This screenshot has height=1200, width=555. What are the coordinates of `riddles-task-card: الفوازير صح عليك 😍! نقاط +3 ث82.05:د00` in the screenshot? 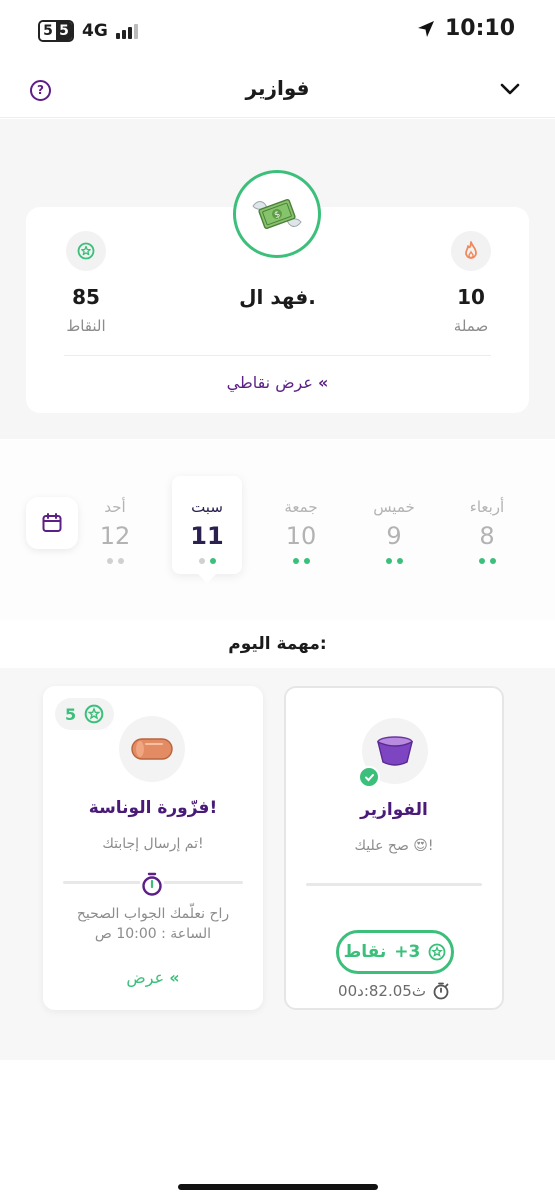 It's located at (394, 848).